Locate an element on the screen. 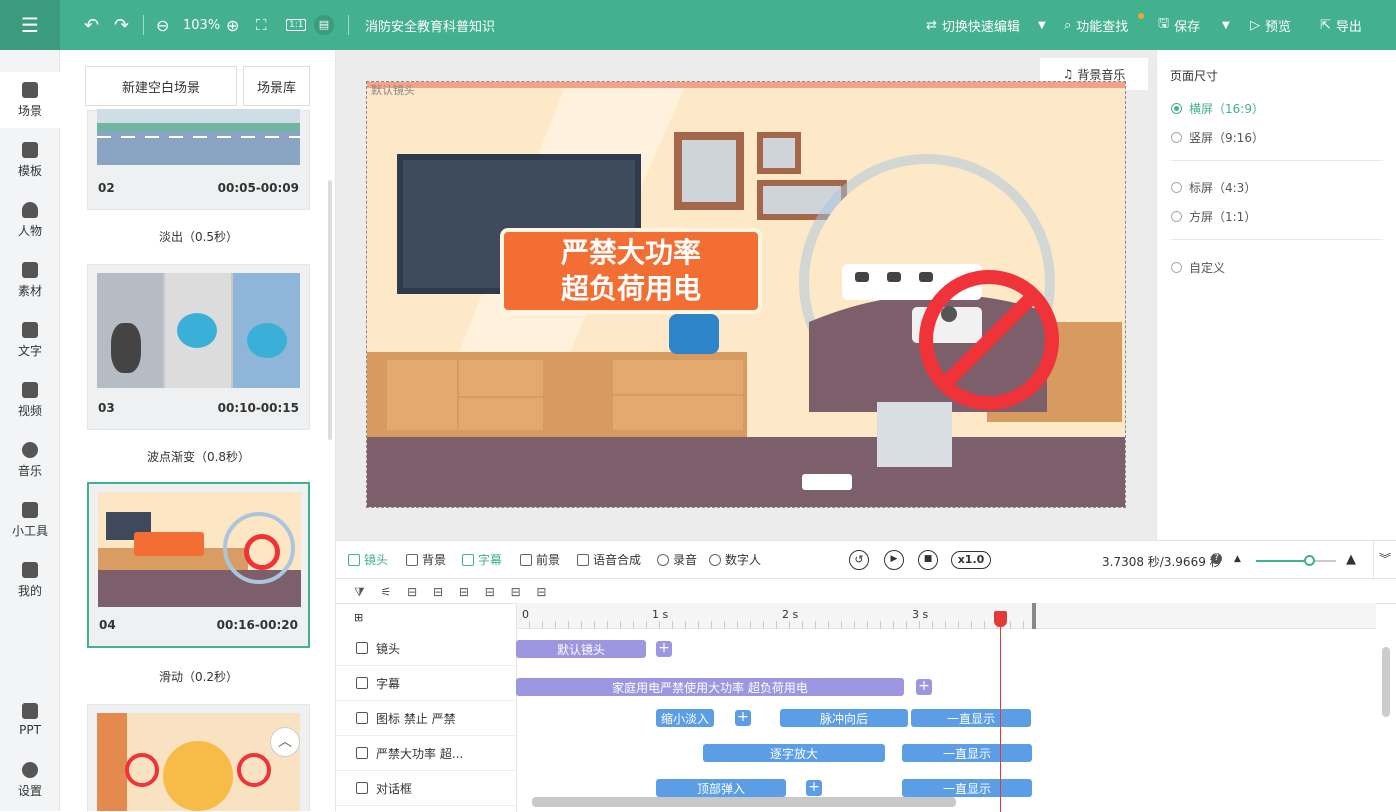 The image size is (1396, 812). sidebar-item-character: 人物 is located at coordinates (30, 220).